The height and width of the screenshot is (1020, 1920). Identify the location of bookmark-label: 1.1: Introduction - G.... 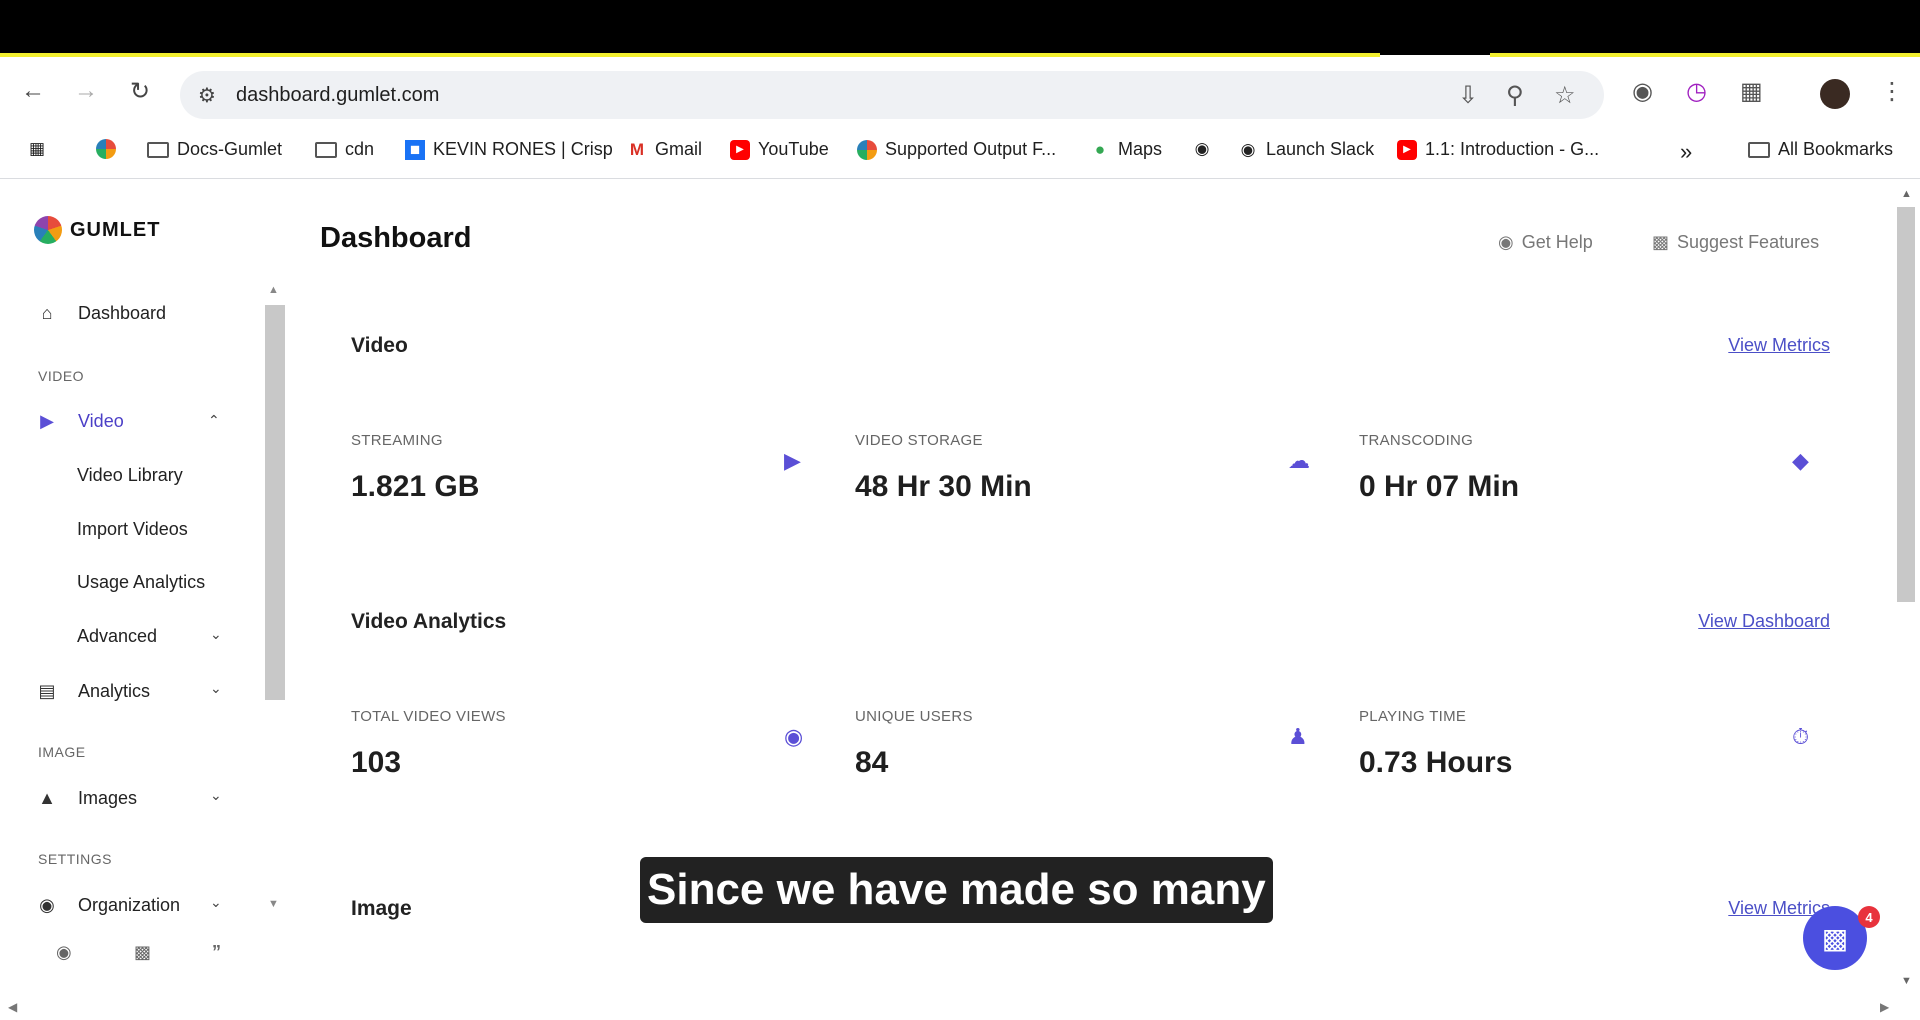
(1512, 149).